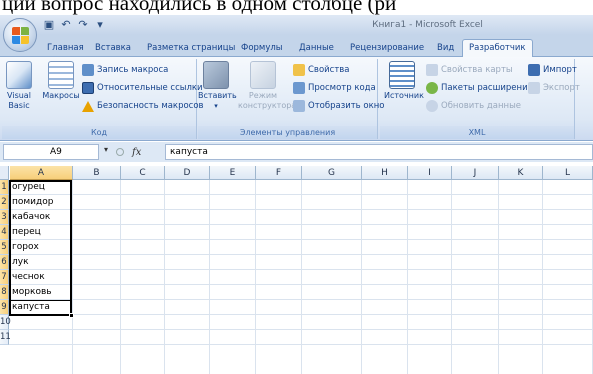 The height and width of the screenshot is (374, 593). I want to click on active-cell, so click(40, 308).